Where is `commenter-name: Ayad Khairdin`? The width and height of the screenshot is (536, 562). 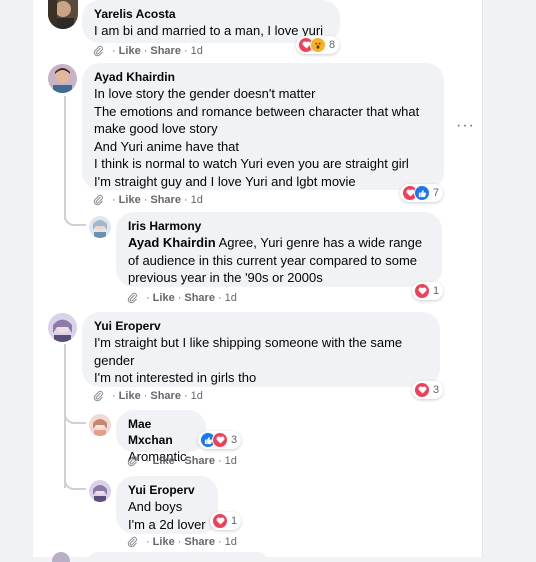
commenter-name: Ayad Khairdin is located at coordinates (263, 77).